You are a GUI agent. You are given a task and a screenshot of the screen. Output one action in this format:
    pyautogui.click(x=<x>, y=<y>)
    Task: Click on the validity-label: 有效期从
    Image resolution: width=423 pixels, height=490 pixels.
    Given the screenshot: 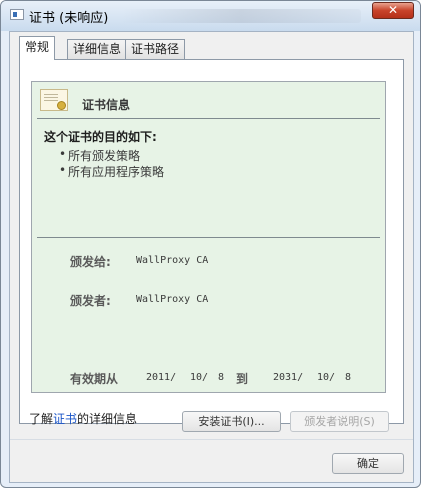 What is the action you would take?
    pyautogui.click(x=94, y=379)
    